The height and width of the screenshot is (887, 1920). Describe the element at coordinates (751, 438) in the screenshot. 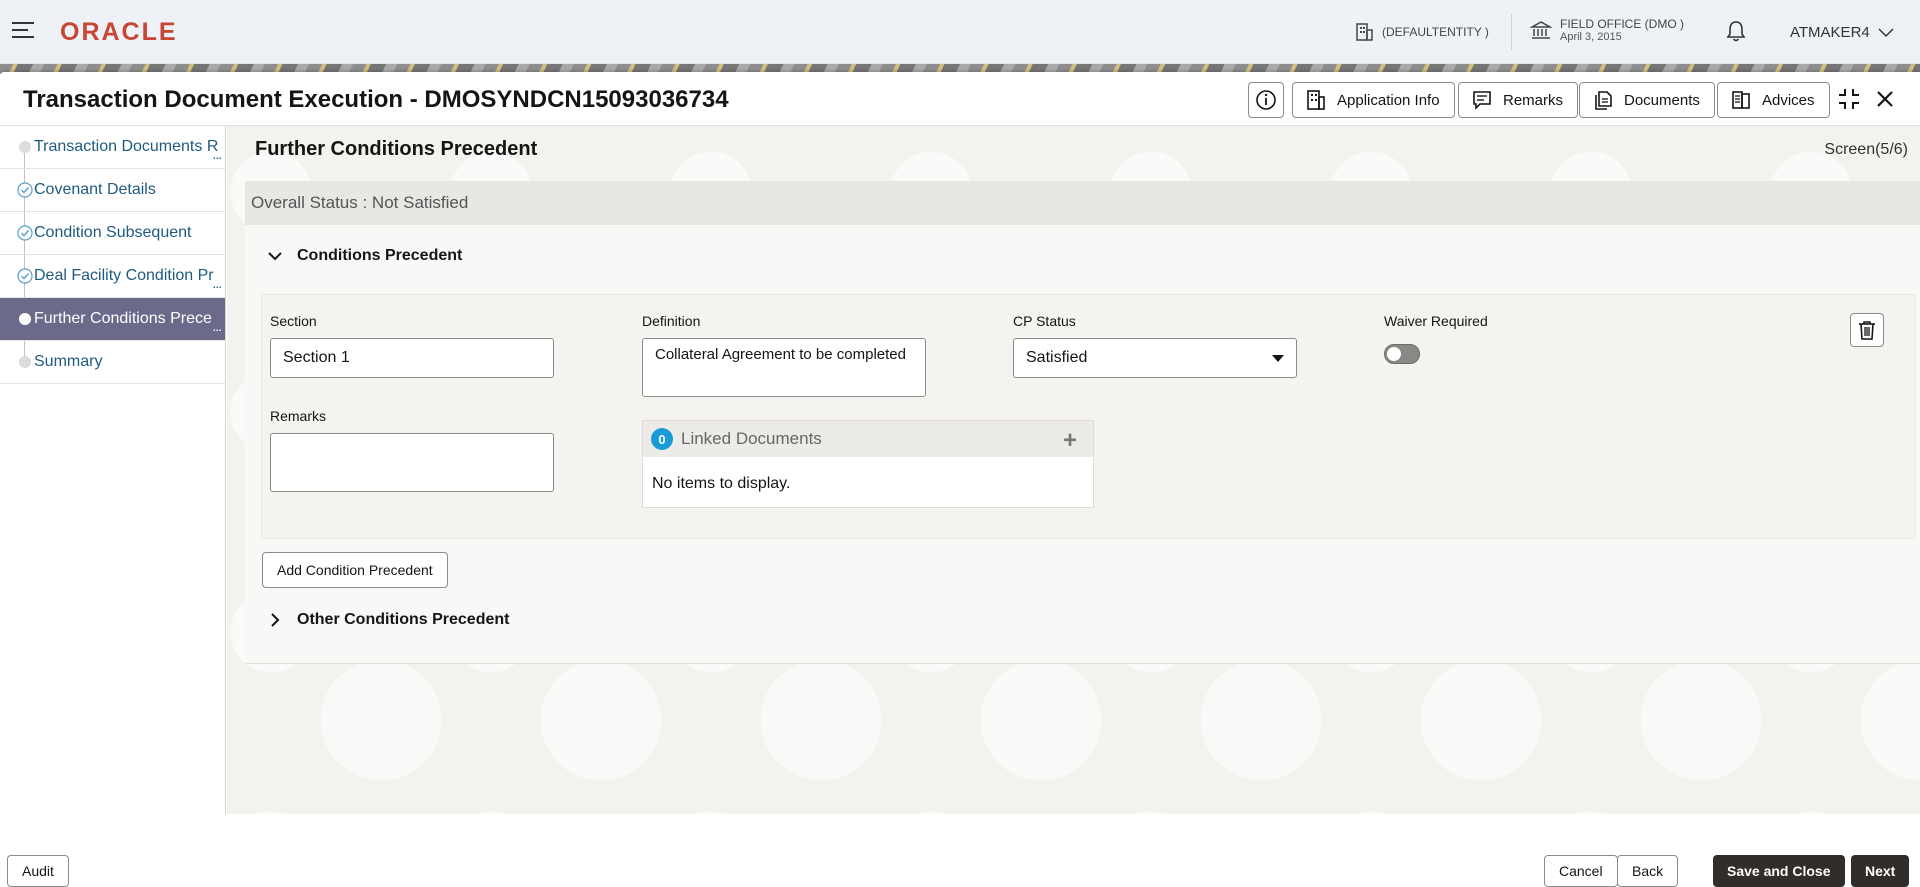

I see `linked-documents-title: Linked Documents` at that location.